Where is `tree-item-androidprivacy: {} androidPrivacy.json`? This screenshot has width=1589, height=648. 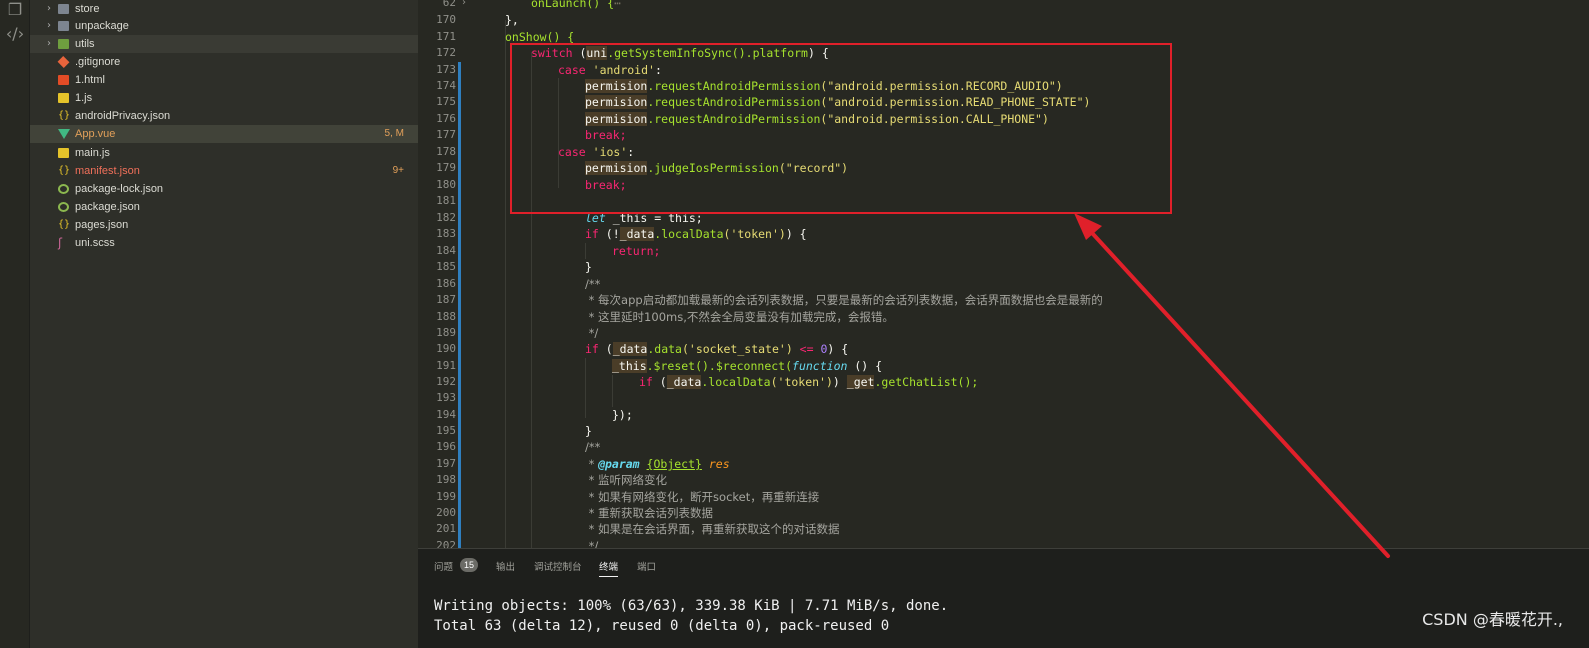 tree-item-androidprivacy: {} androidPrivacy.json is located at coordinates (224, 116).